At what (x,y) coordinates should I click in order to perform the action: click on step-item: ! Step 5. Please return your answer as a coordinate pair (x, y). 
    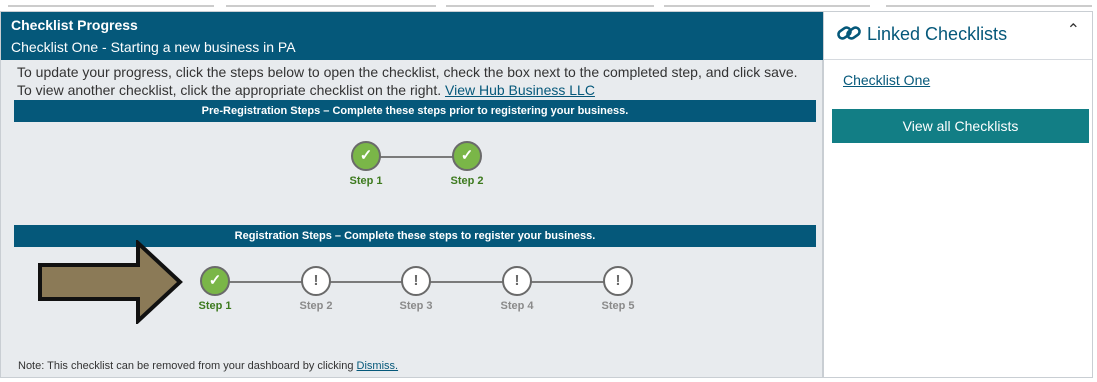
    Looking at the image, I should click on (618, 291).